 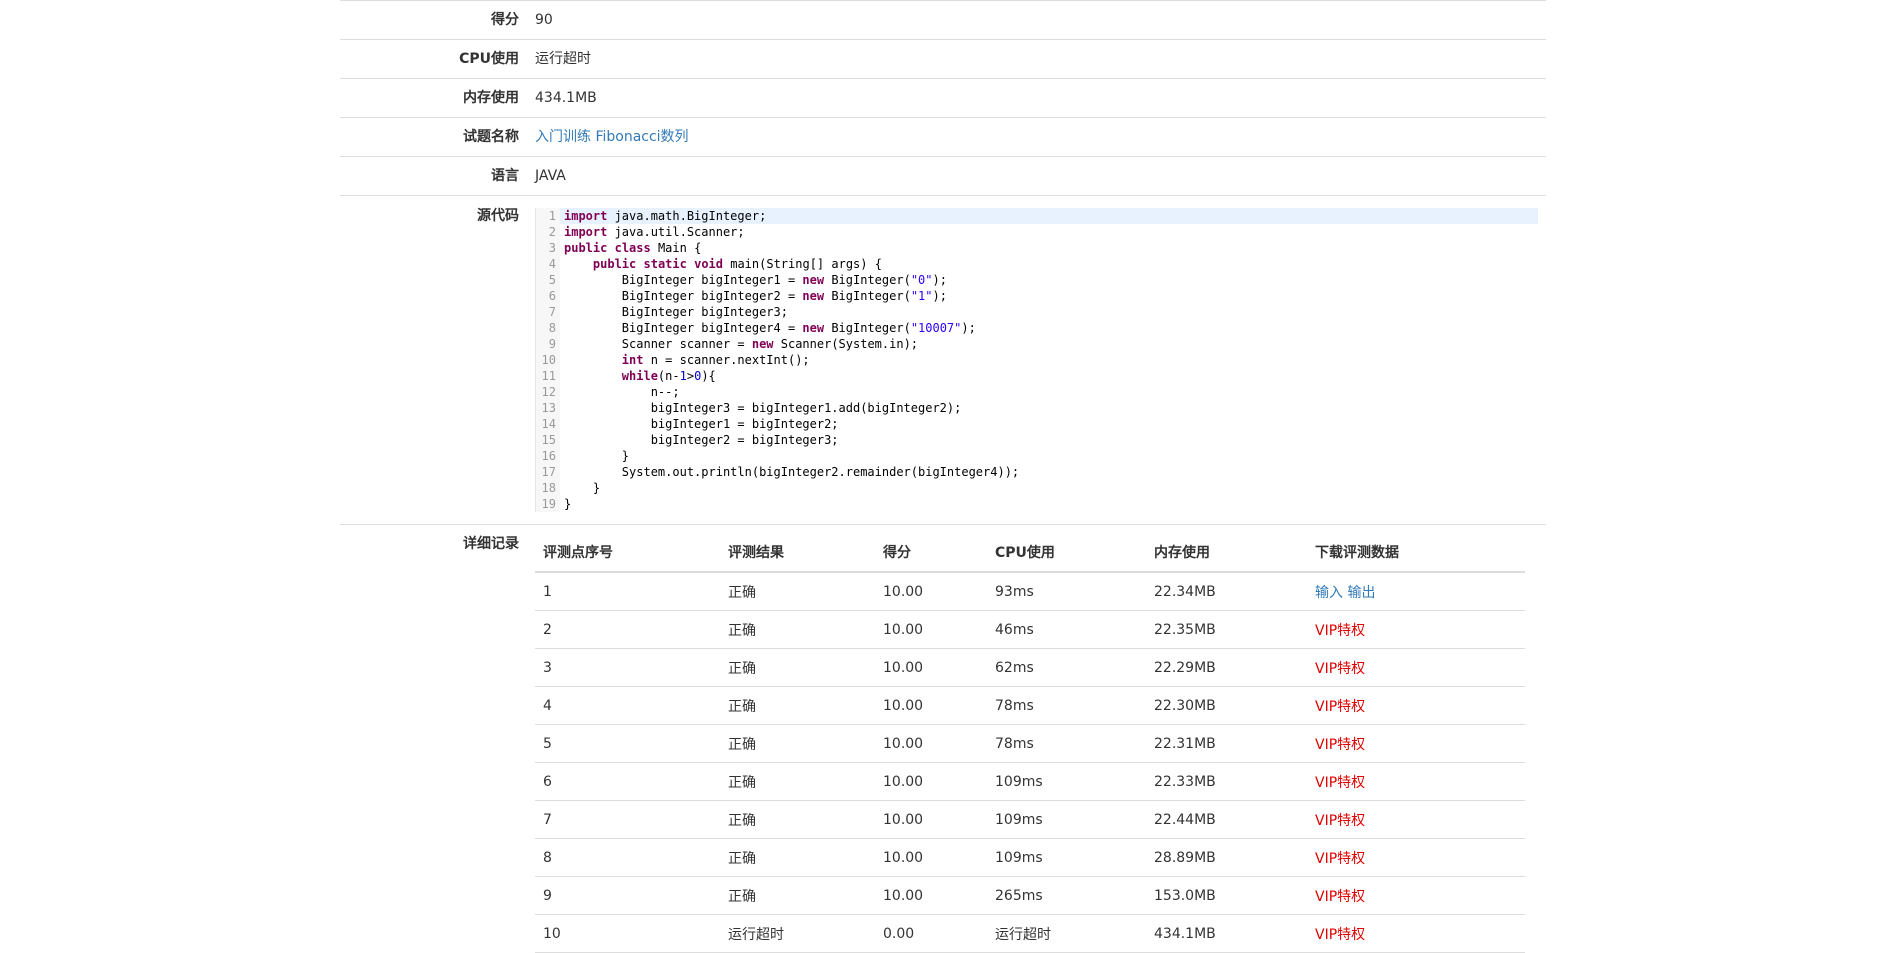 What do you see at coordinates (548, 424) in the screenshot?
I see `line-number: 14` at bounding box center [548, 424].